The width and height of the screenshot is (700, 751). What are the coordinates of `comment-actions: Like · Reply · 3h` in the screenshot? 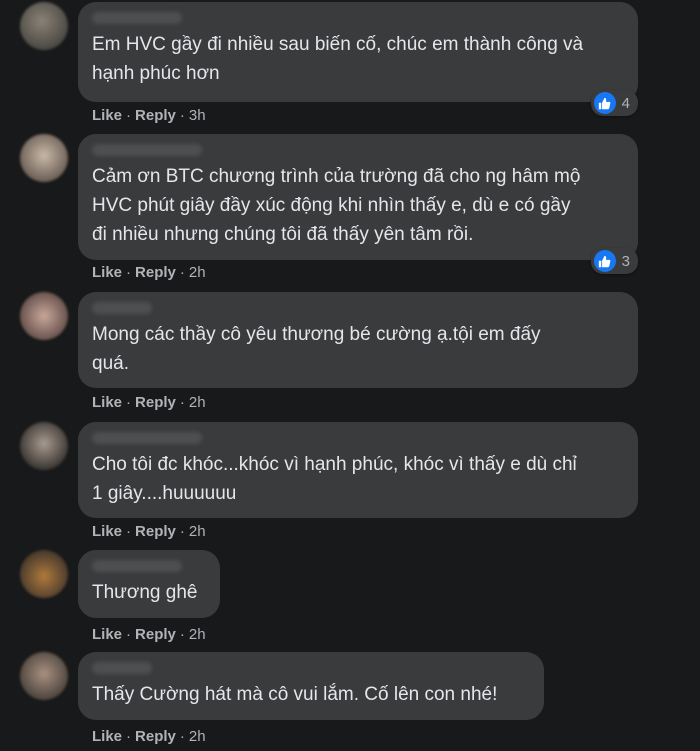 It's located at (149, 115).